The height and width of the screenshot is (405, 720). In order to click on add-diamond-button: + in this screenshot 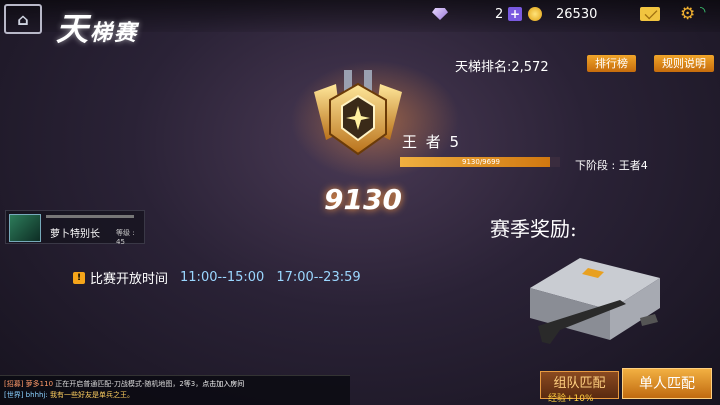, I will do `click(515, 14)`.